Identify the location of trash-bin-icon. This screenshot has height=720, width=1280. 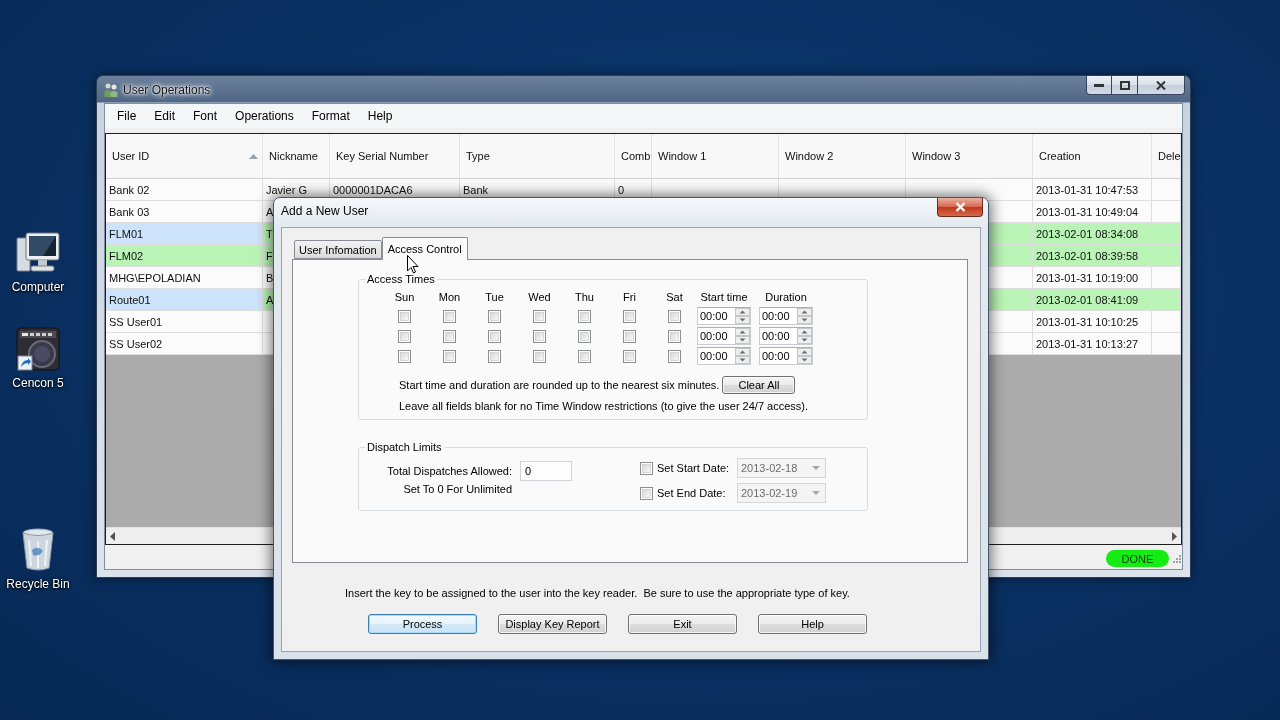
(38, 550).